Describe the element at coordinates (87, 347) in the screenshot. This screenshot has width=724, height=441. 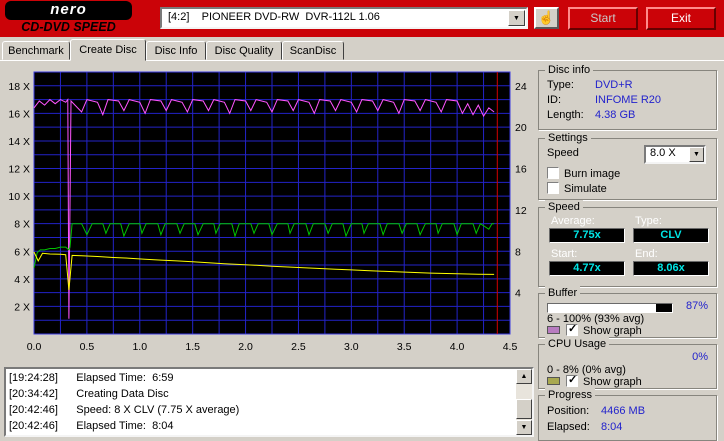
I see `svg-text: 0.5` at that location.